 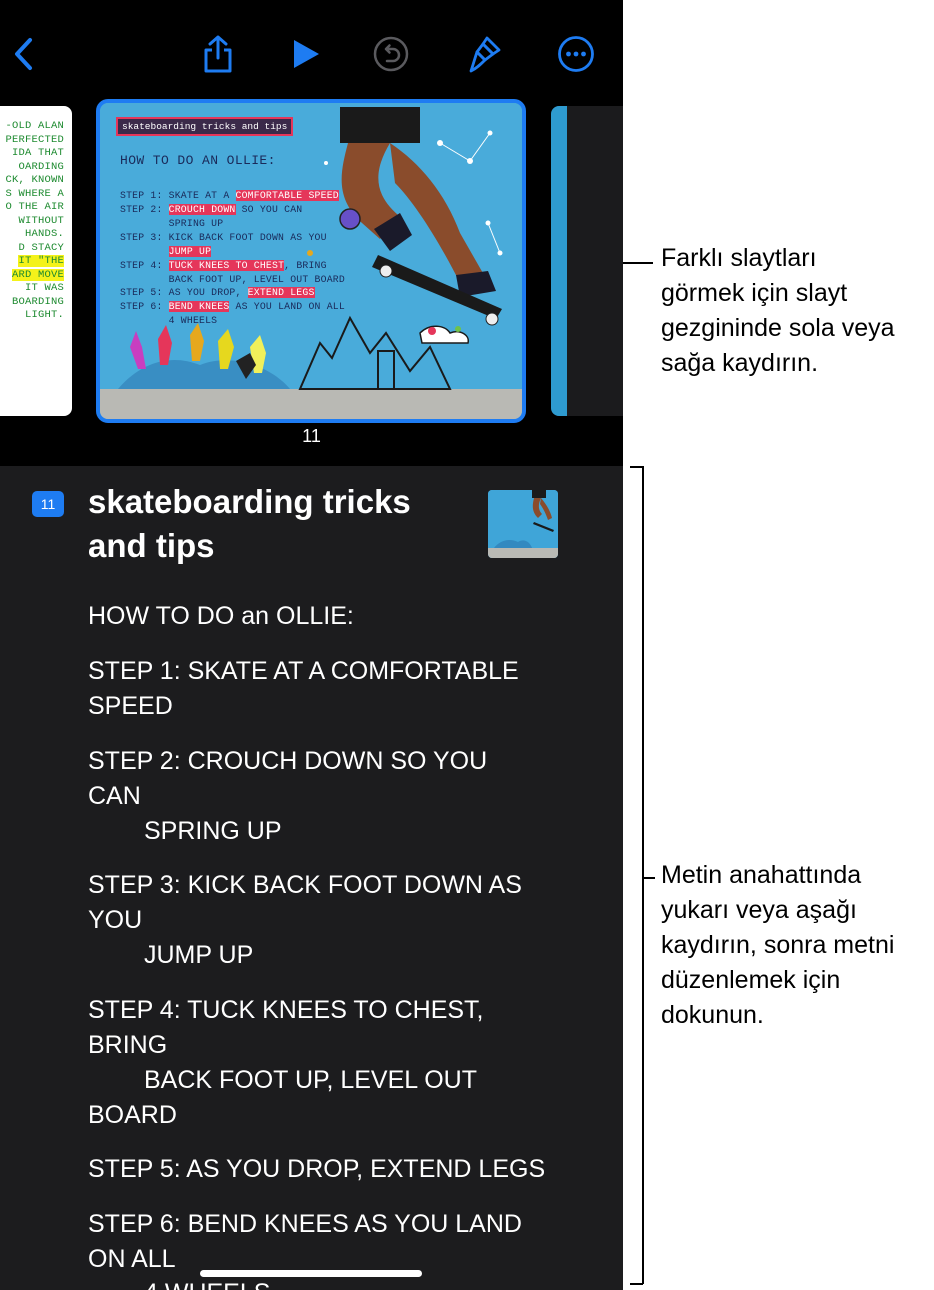 I want to click on callout-outline-line: Metin anahattında, so click(x=761, y=875).